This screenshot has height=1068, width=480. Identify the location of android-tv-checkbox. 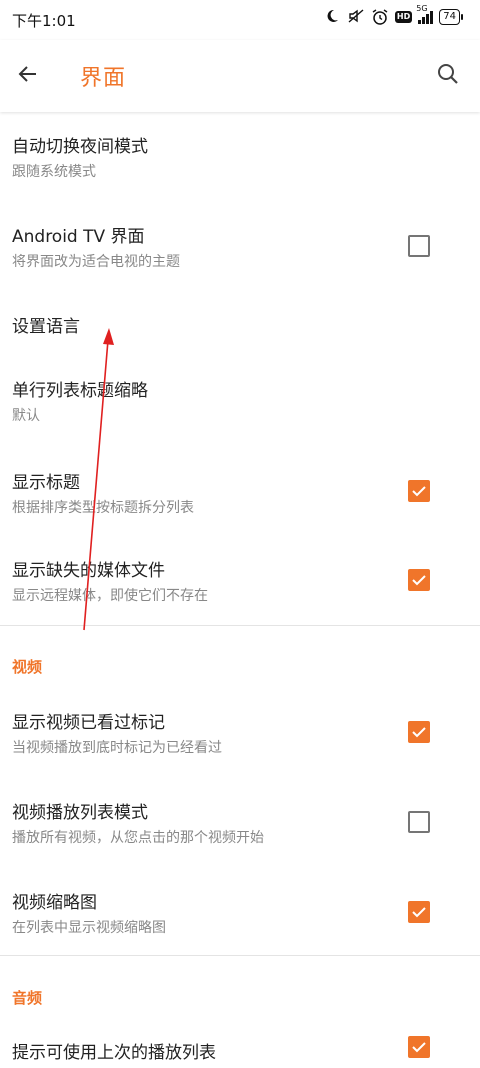
(419, 246).